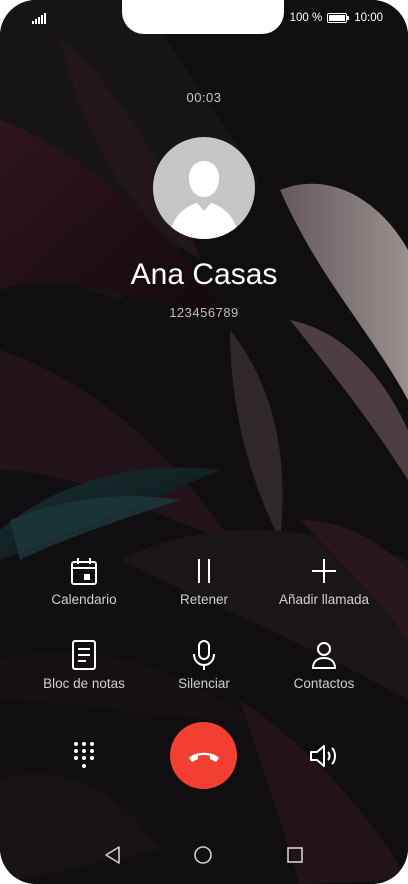 The width and height of the screenshot is (408, 884). I want to click on add-call-label: Añadir llamada, so click(324, 599).